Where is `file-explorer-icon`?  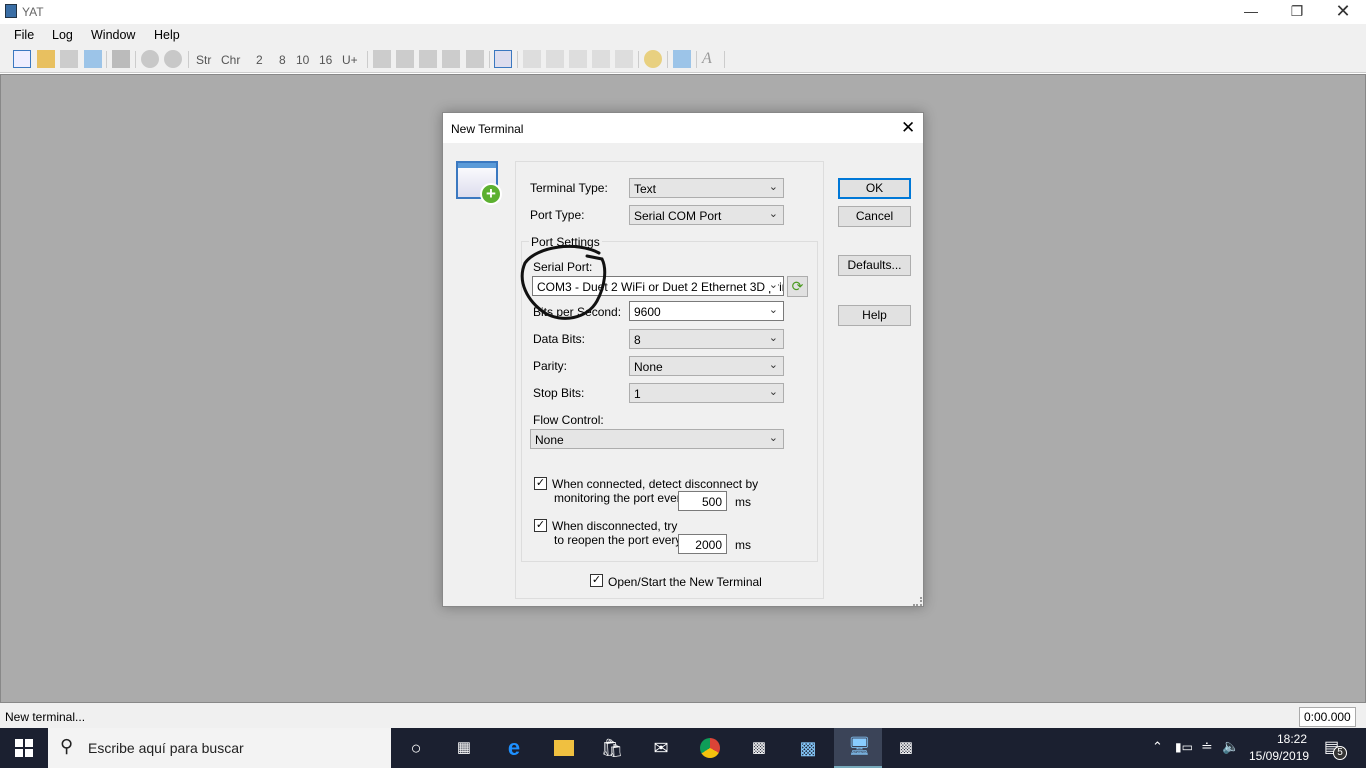 file-explorer-icon is located at coordinates (564, 748).